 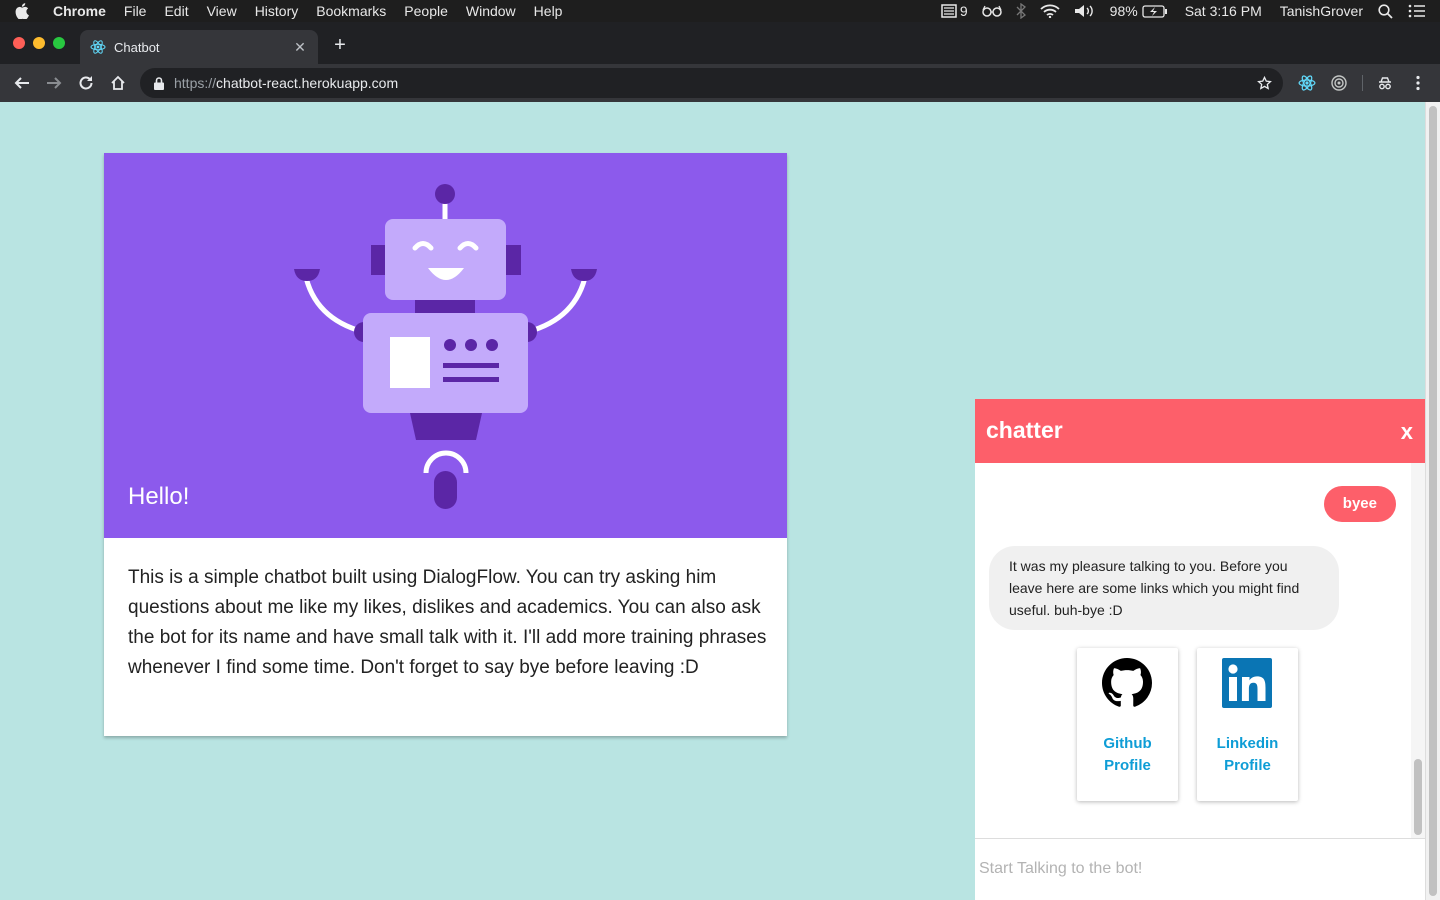 What do you see at coordinates (59, 43) in the screenshot?
I see `window-zoom-button` at bounding box center [59, 43].